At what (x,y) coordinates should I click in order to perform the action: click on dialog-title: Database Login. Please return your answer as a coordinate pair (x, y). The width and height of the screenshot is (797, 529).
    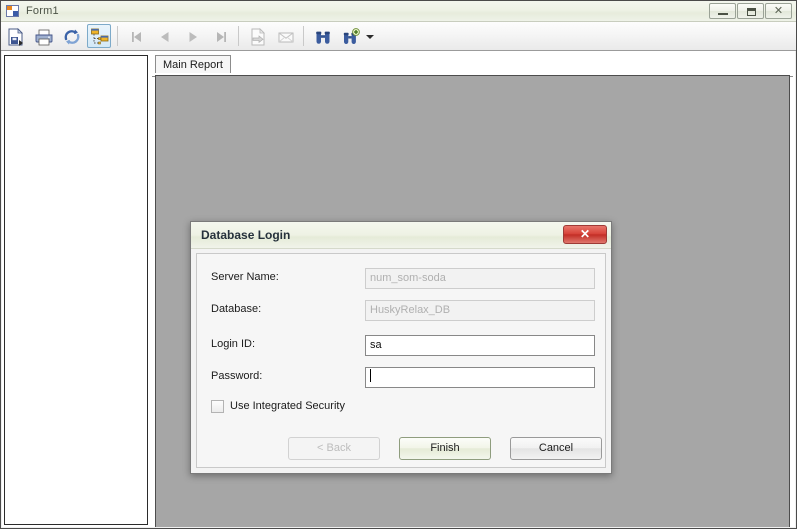
    Looking at the image, I should click on (246, 235).